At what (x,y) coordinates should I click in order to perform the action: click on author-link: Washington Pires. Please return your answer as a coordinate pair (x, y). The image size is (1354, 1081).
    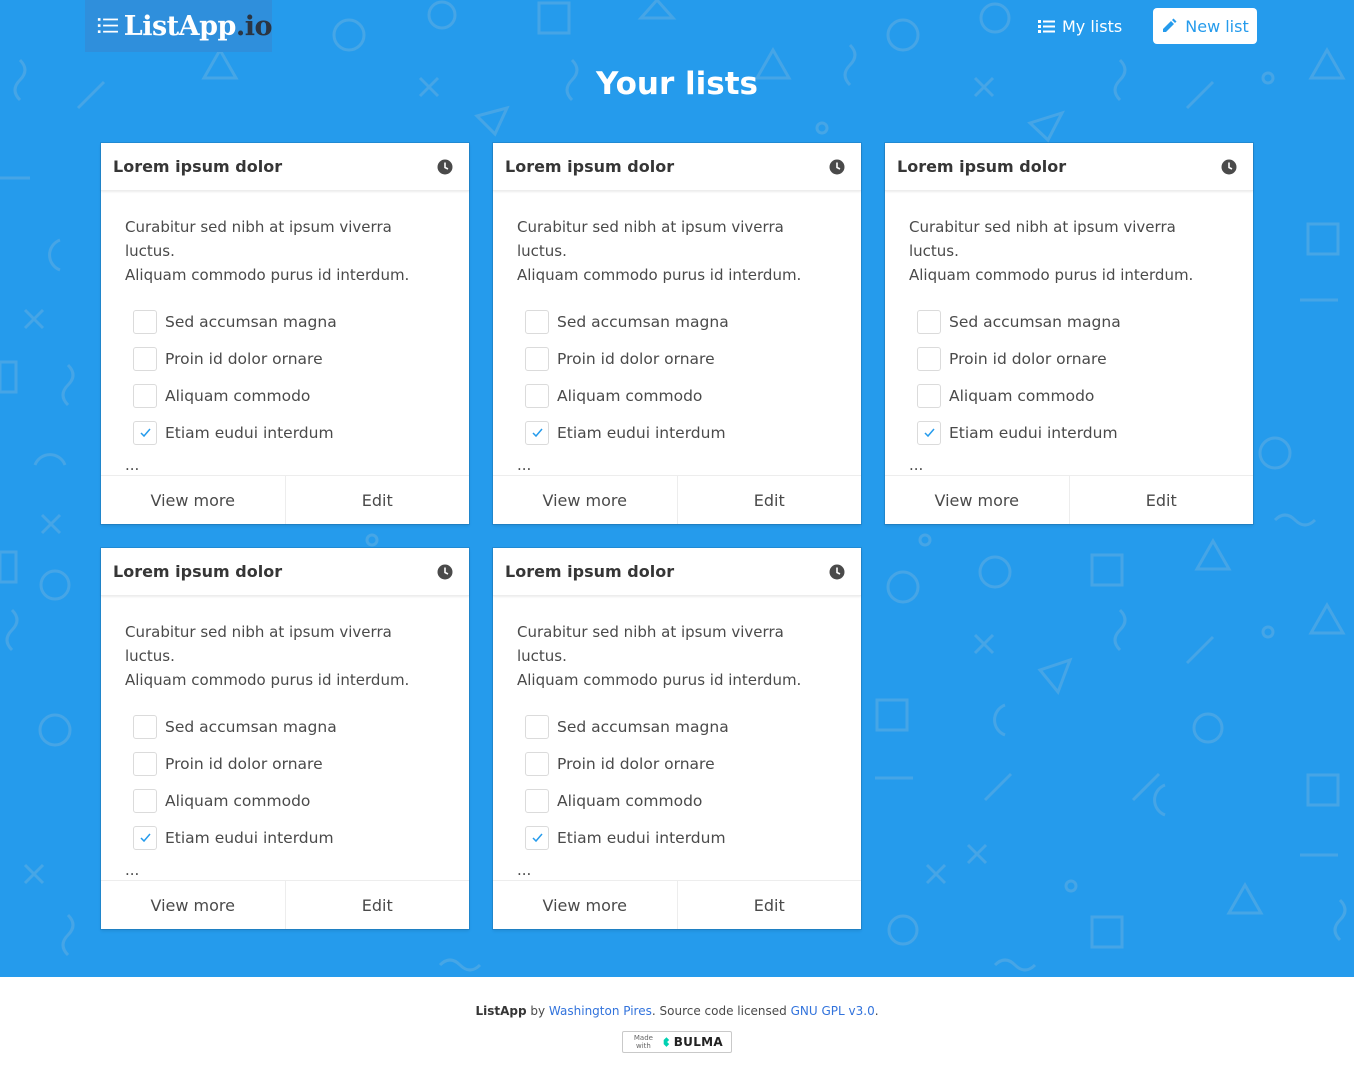
    Looking at the image, I should click on (600, 1011).